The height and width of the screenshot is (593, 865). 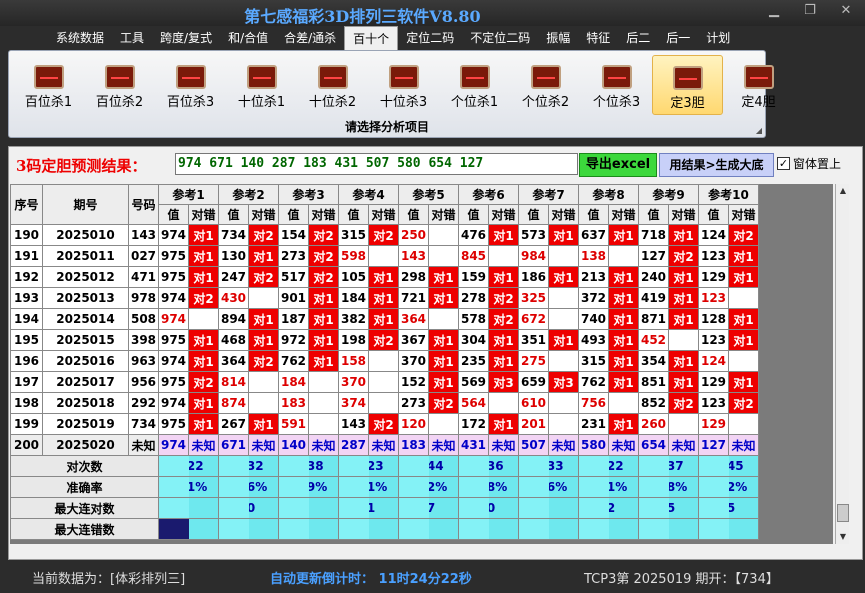 What do you see at coordinates (503, 298) in the screenshot?
I see `row-result-ref-6: 对2` at bounding box center [503, 298].